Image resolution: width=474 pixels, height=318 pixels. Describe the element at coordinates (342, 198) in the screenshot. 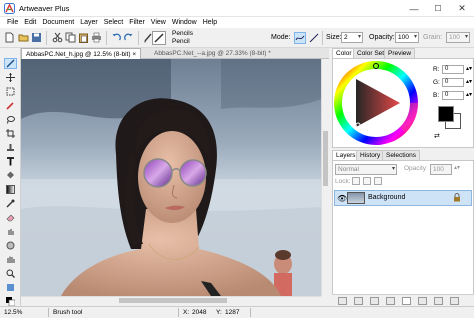

I see `eye-visibility-icon: 👁` at that location.